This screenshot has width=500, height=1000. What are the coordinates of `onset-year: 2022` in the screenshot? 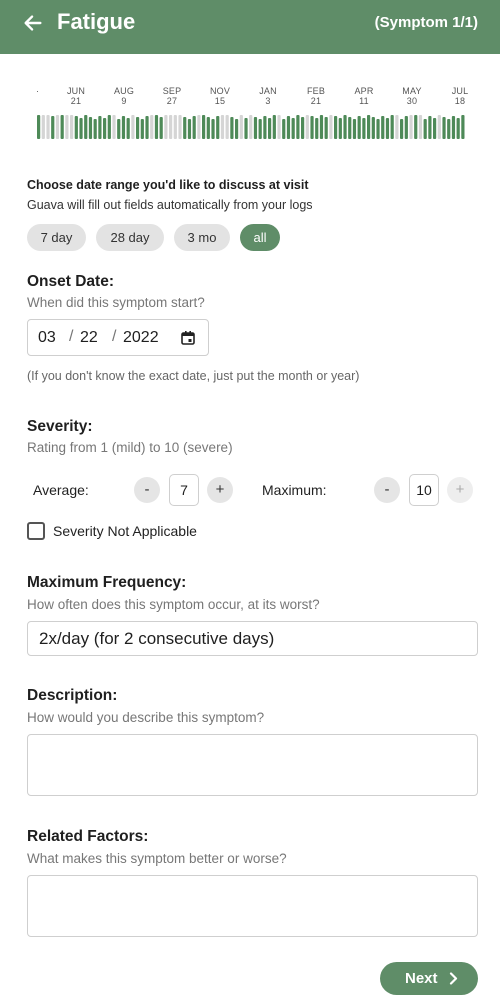 It's located at (141, 338).